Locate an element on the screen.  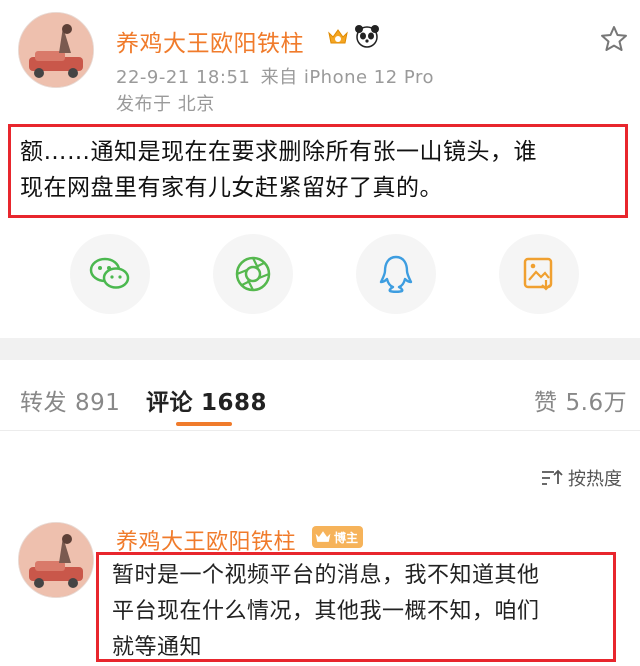
blogger-badge: 博主 is located at coordinates (338, 537).